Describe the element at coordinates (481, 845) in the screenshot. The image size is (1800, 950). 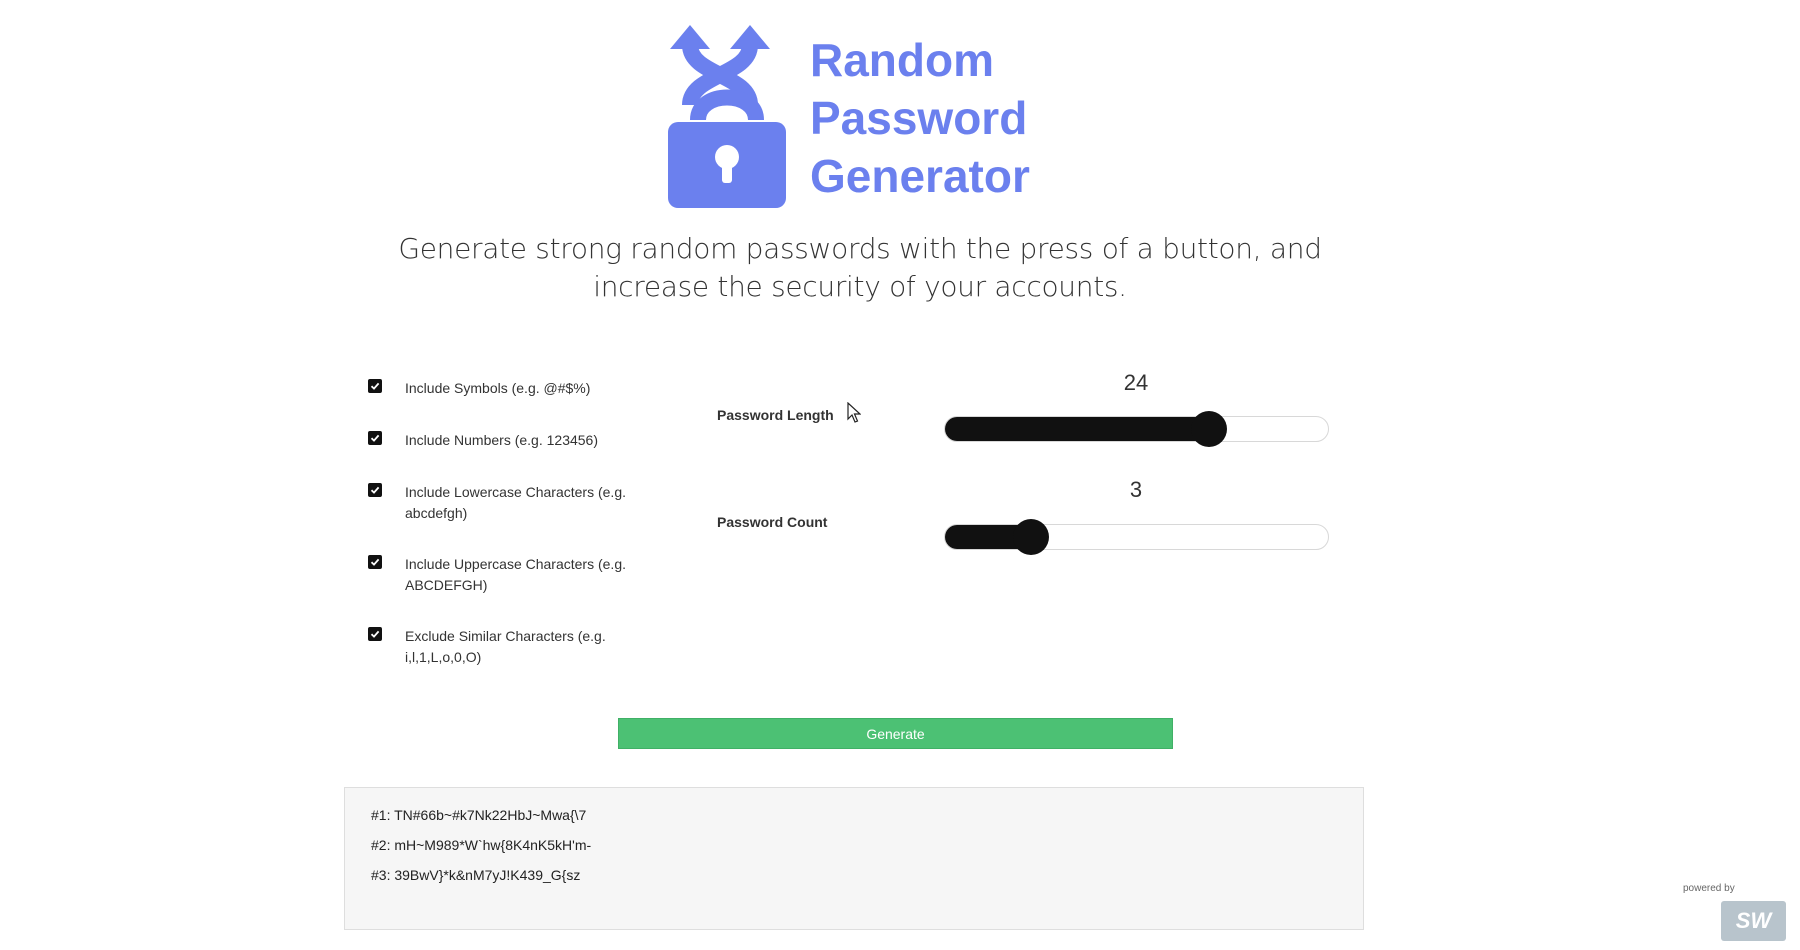
I see `result-row: #2: mH~M989*W`hw{8K4nK5kH'm-` at that location.